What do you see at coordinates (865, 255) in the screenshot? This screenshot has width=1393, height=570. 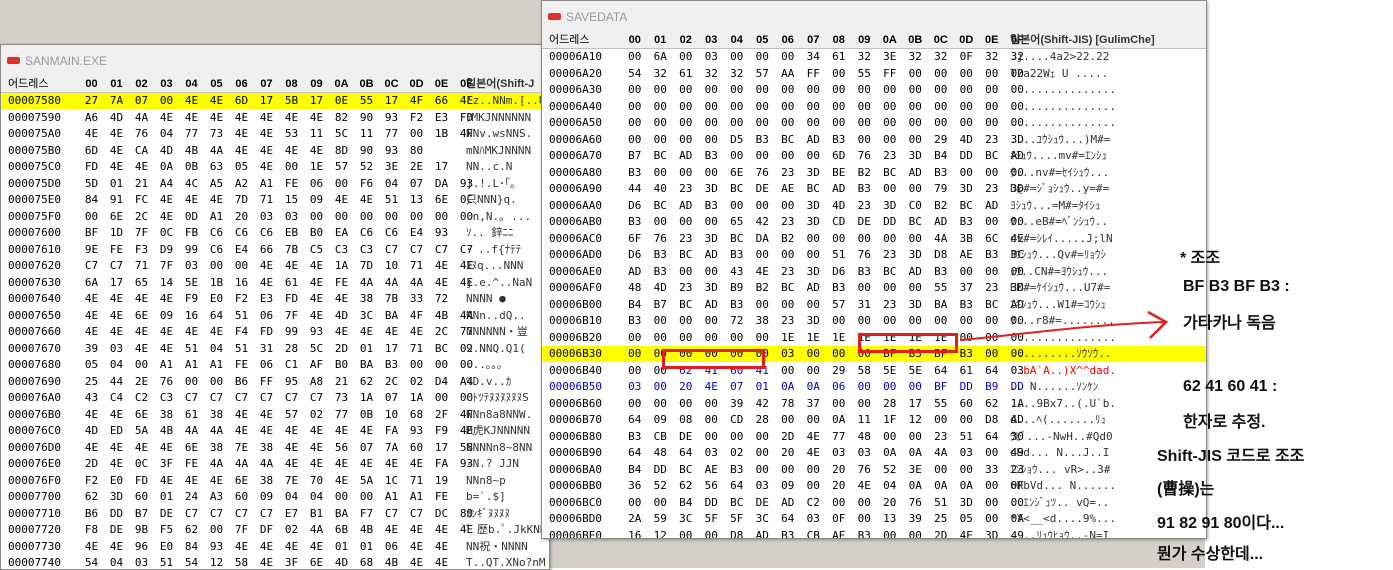 I see `hex-byte: 76` at bounding box center [865, 255].